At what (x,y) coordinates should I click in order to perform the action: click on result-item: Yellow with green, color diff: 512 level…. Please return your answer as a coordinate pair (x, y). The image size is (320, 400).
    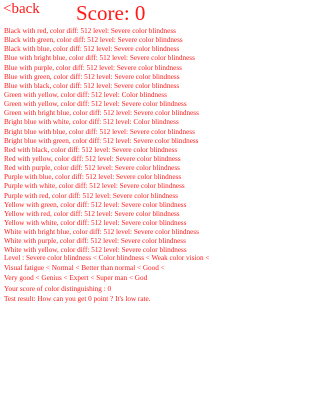
    Looking at the image, I should click on (95, 204).